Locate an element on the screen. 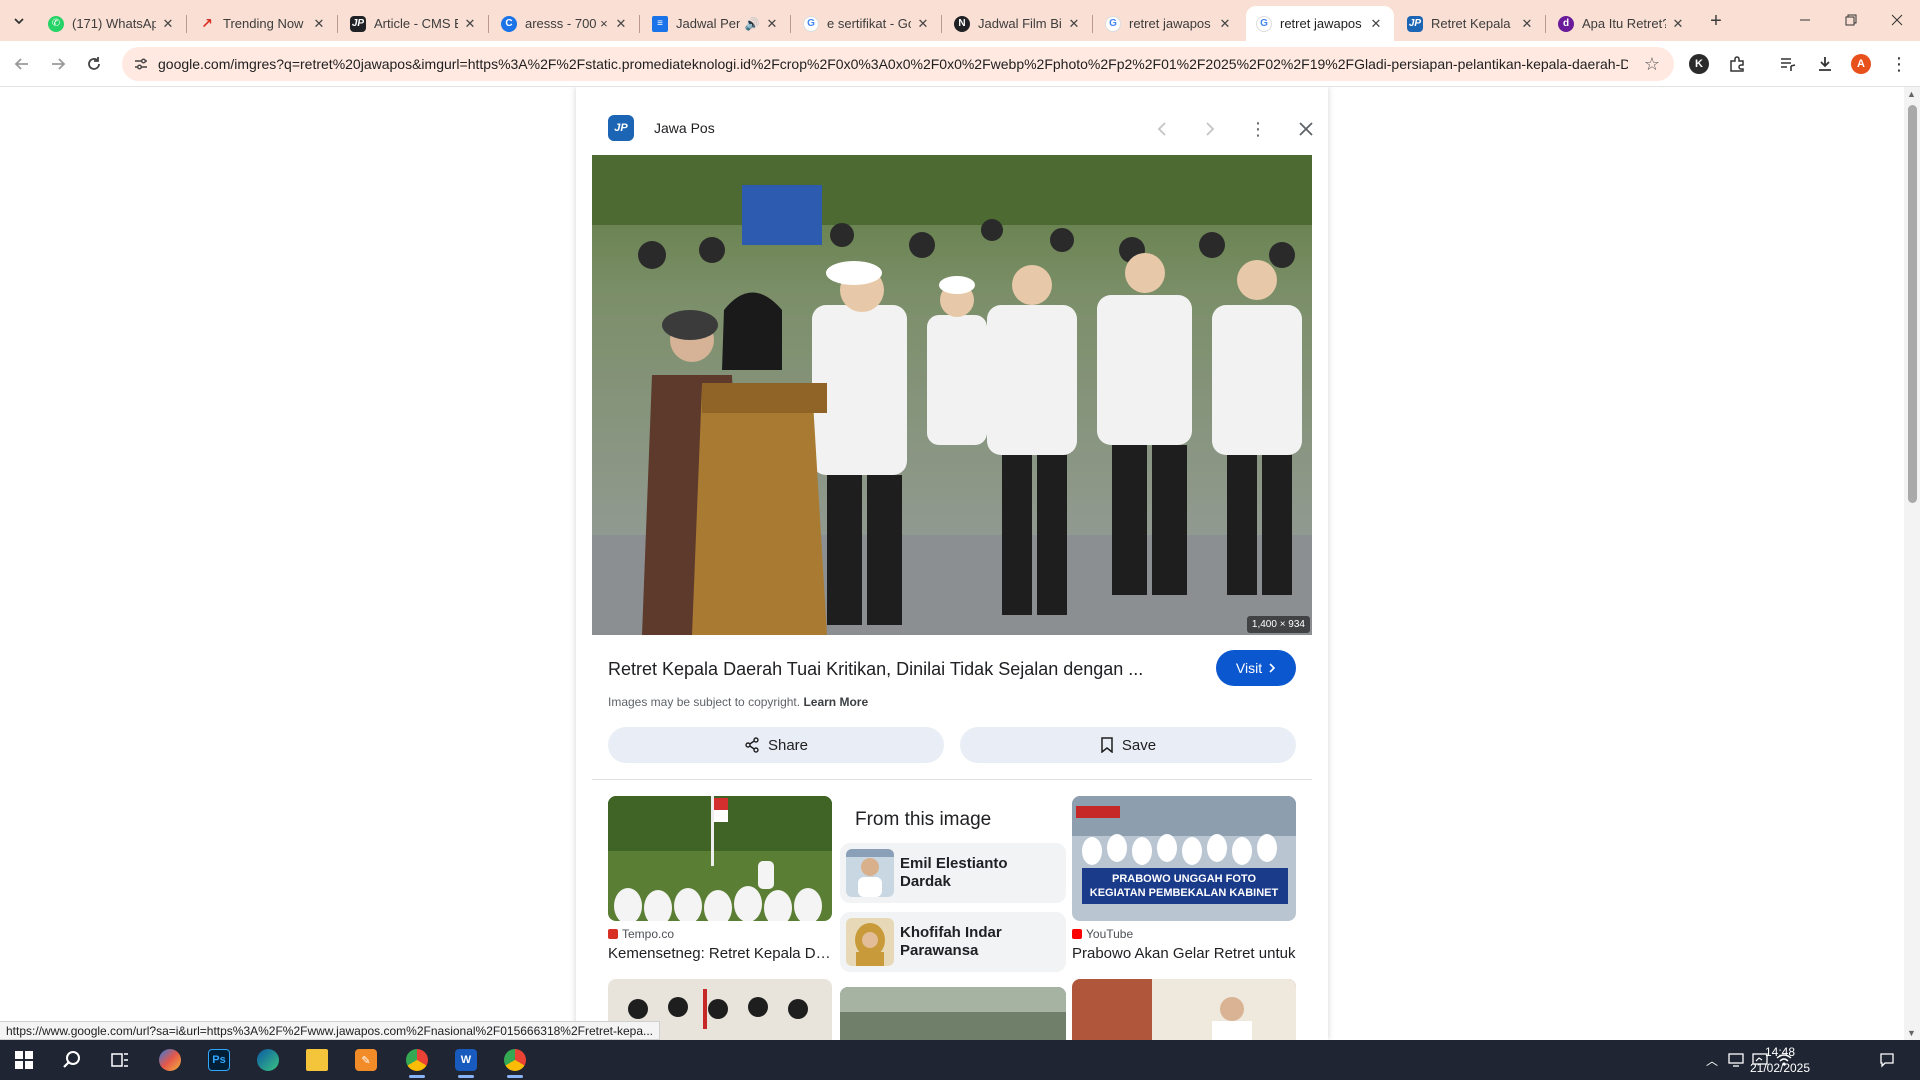 The height and width of the screenshot is (1080, 1920). entity-photo is located at coordinates (870, 942).